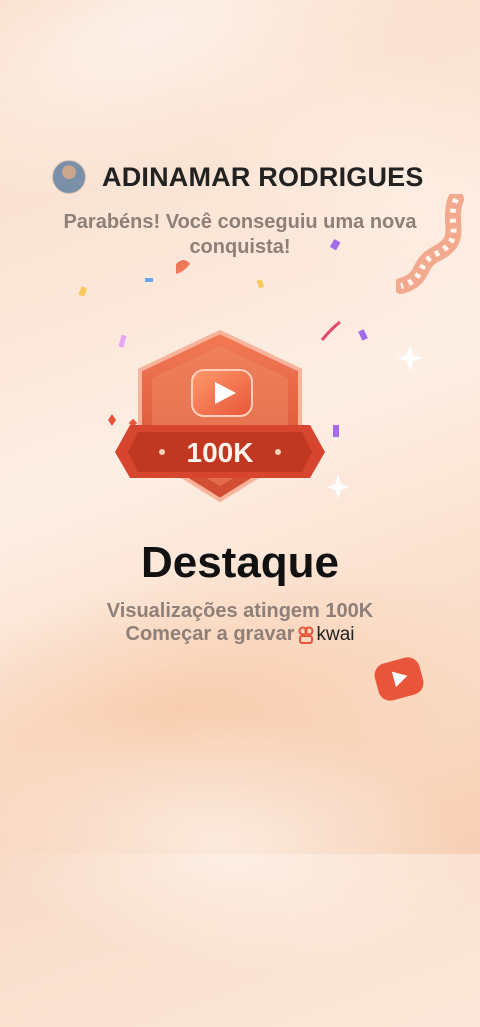 This screenshot has height=1027, width=480. I want to click on badge-label: 100K, so click(220, 452).